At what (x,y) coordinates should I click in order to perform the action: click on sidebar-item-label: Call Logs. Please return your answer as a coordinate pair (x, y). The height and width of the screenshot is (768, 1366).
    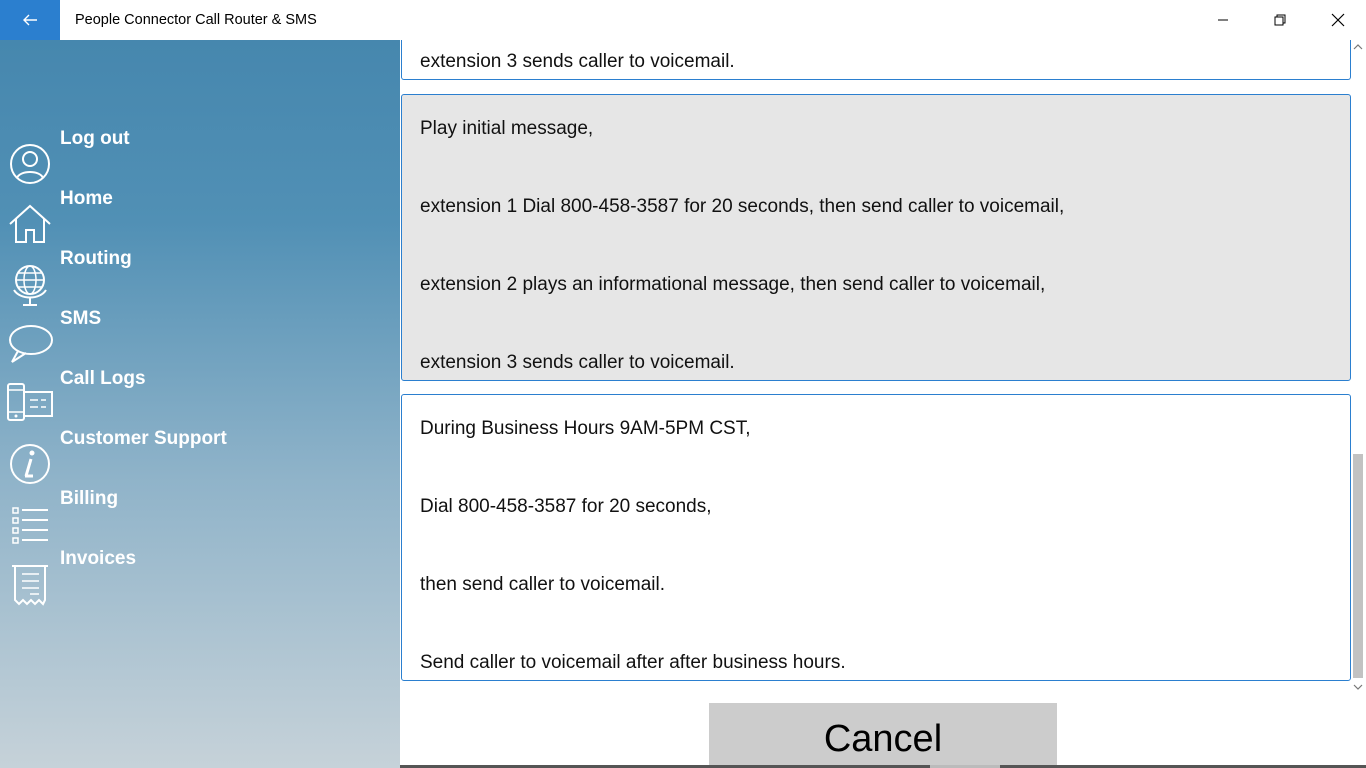
    Looking at the image, I should click on (103, 378).